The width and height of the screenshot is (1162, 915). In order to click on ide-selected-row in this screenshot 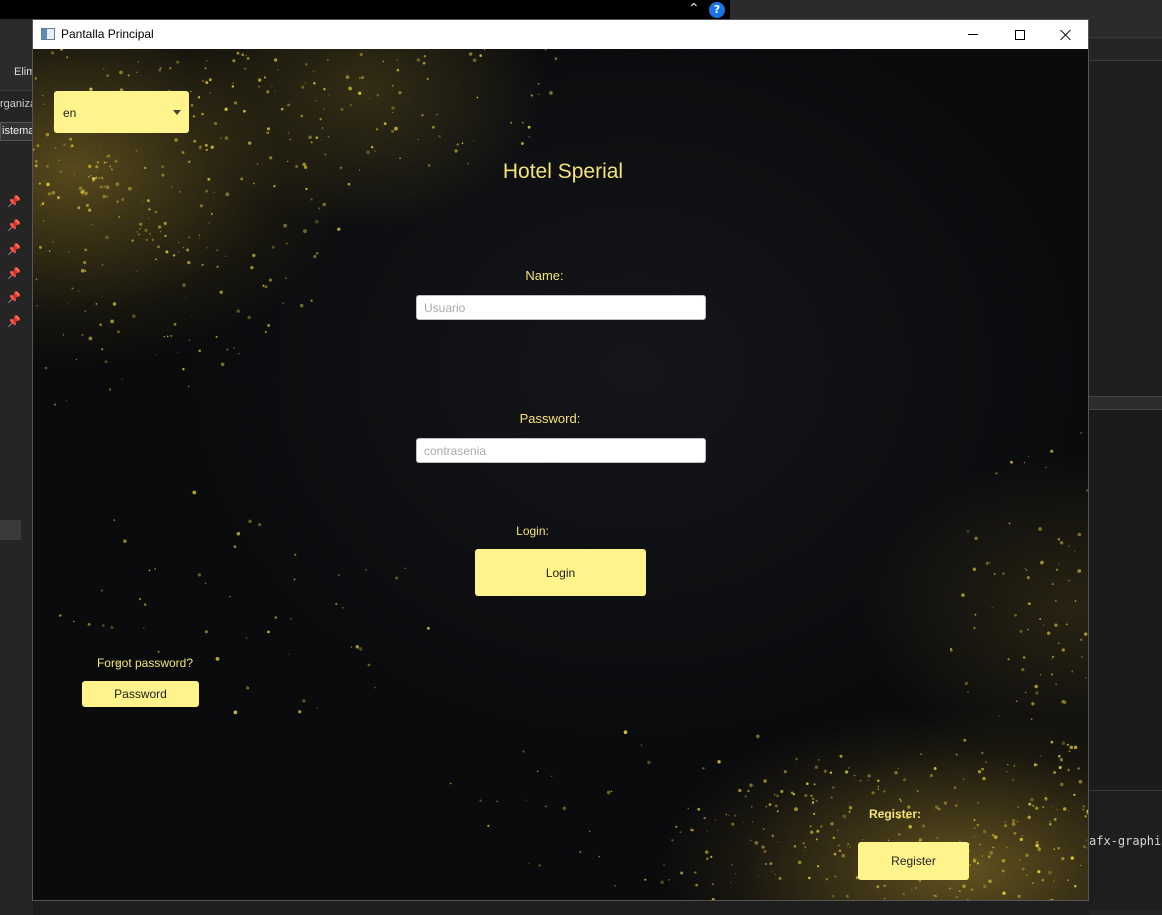, I will do `click(10, 530)`.